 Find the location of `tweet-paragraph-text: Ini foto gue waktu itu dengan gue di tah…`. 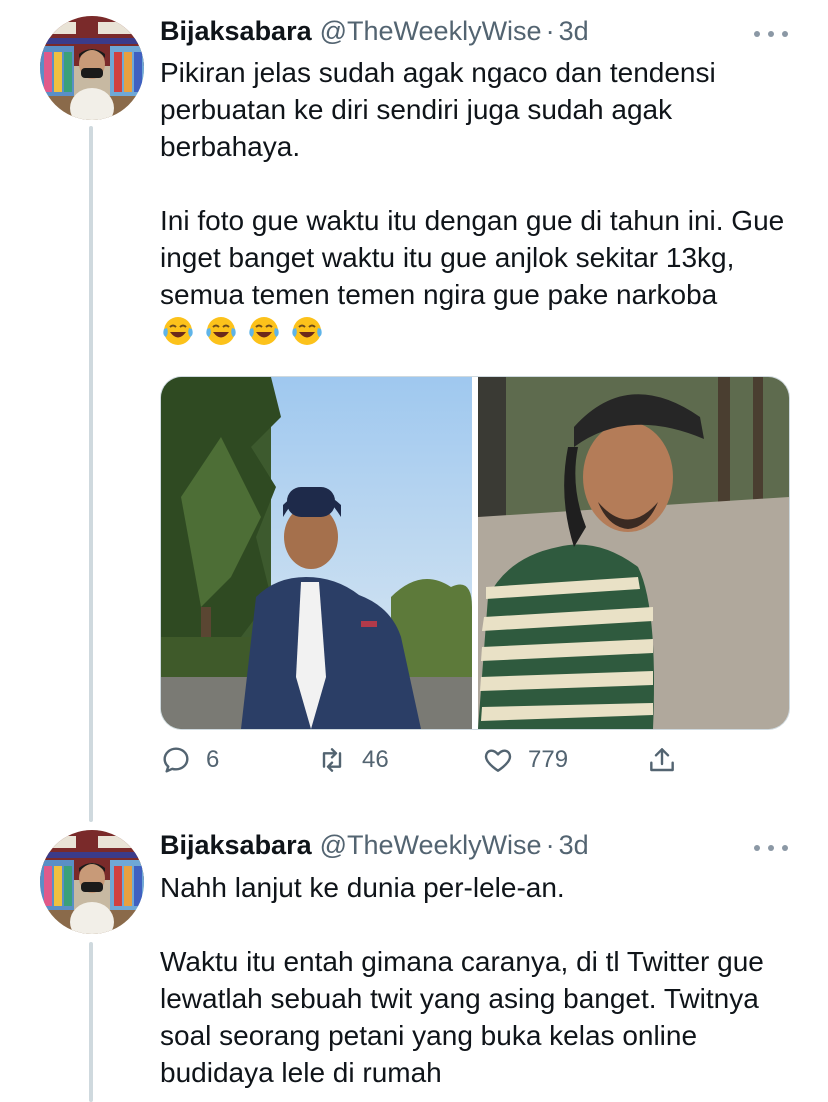

tweet-paragraph-text: Ini foto gue waktu itu dengan gue di tah… is located at coordinates (472, 257).